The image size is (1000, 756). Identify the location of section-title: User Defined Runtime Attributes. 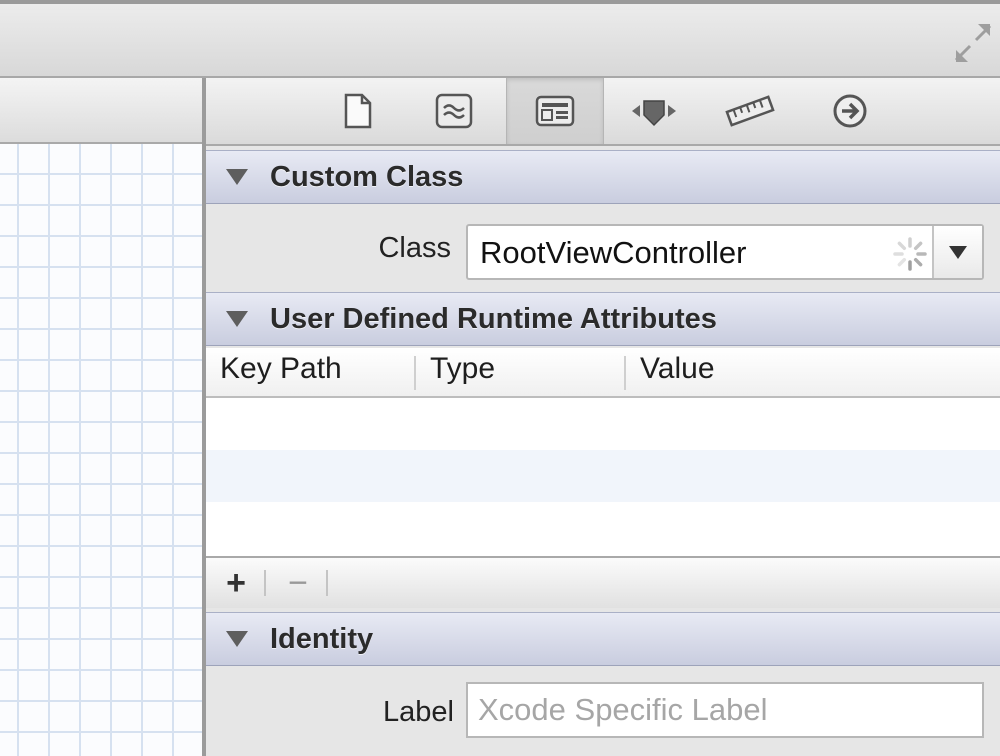
(493, 318).